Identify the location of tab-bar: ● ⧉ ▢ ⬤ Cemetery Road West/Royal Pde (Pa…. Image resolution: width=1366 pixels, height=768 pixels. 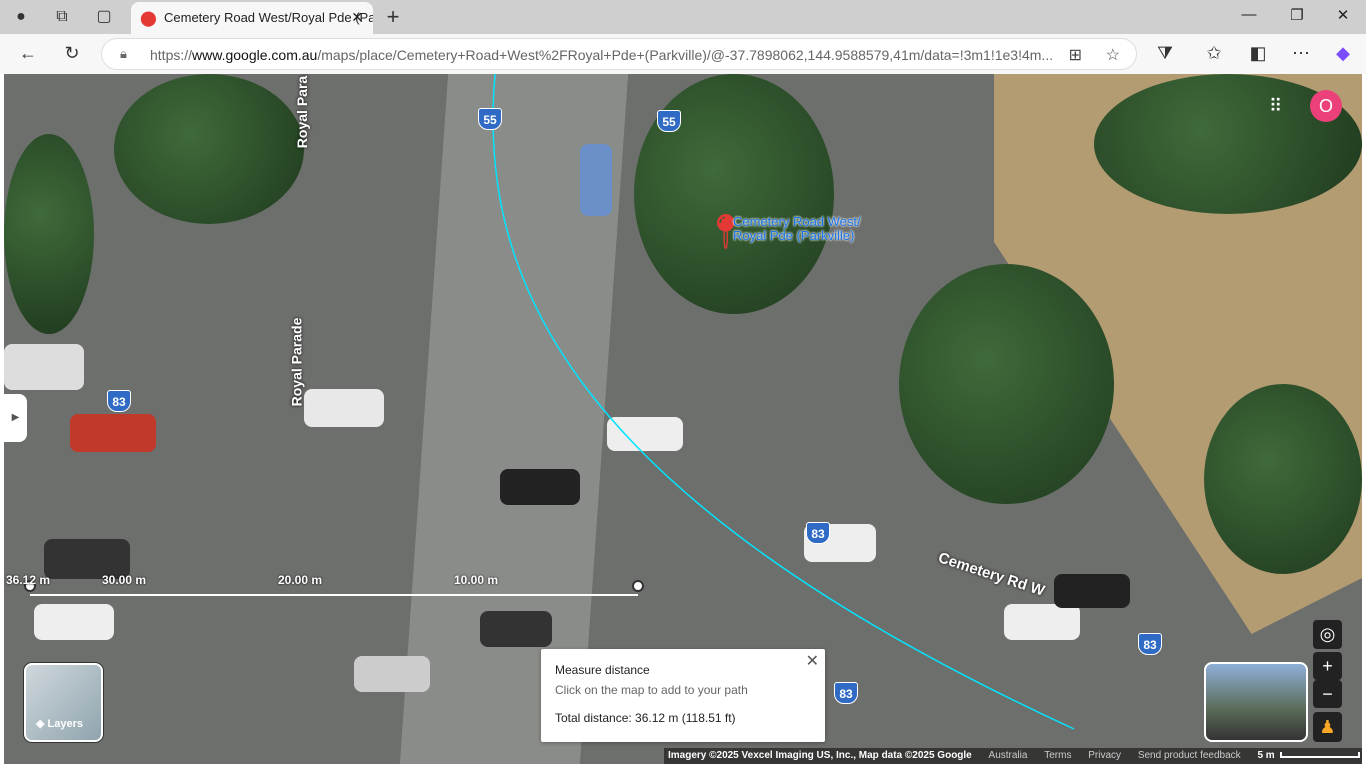
(683, 17).